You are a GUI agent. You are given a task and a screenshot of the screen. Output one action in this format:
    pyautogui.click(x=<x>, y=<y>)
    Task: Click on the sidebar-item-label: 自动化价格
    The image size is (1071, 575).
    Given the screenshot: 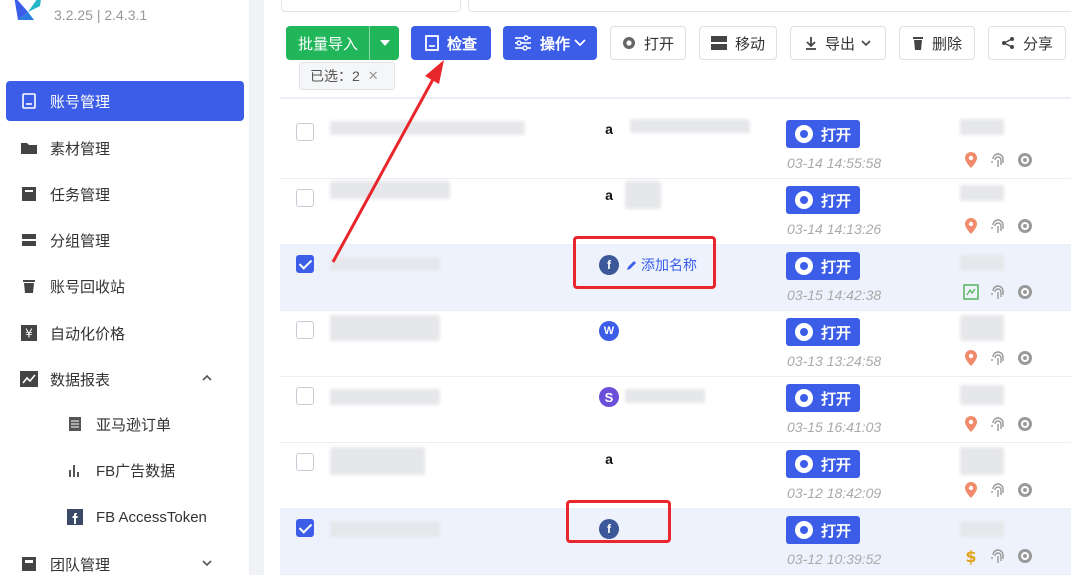 What is the action you would take?
    pyautogui.click(x=88, y=334)
    